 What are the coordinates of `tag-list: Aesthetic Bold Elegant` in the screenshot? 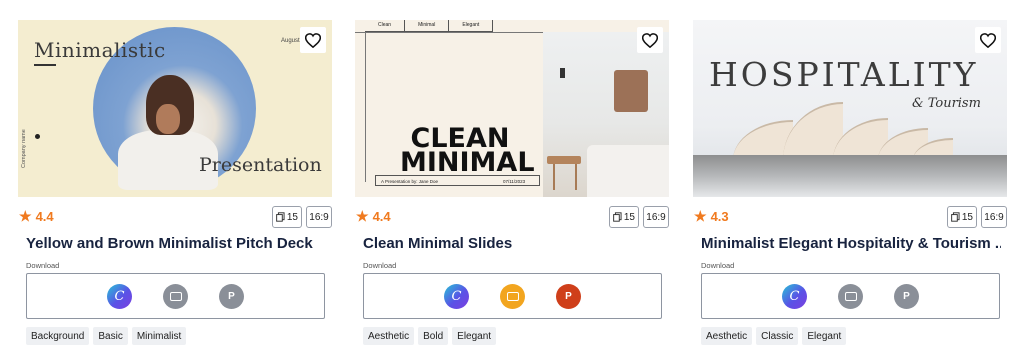 It's located at (430, 336).